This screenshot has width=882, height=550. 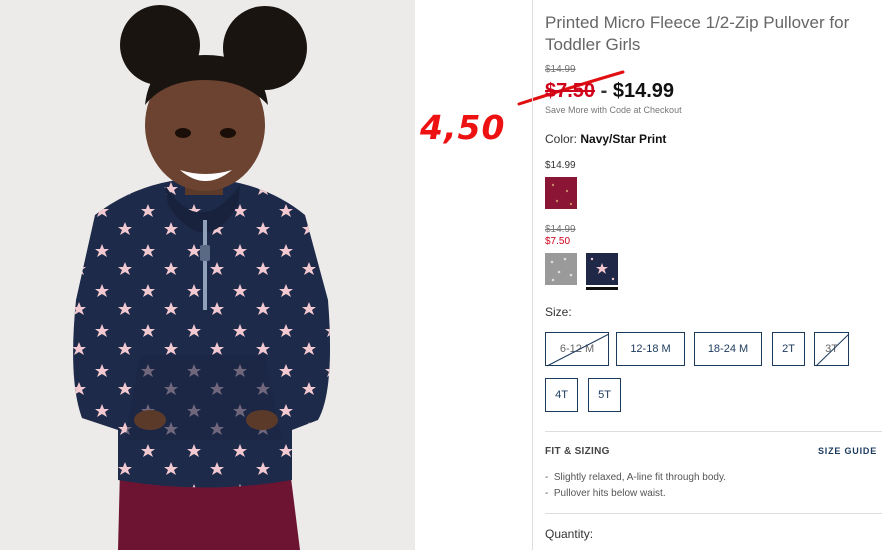 I want to click on swatch-group-sale-price: $7.50, so click(x=558, y=241).